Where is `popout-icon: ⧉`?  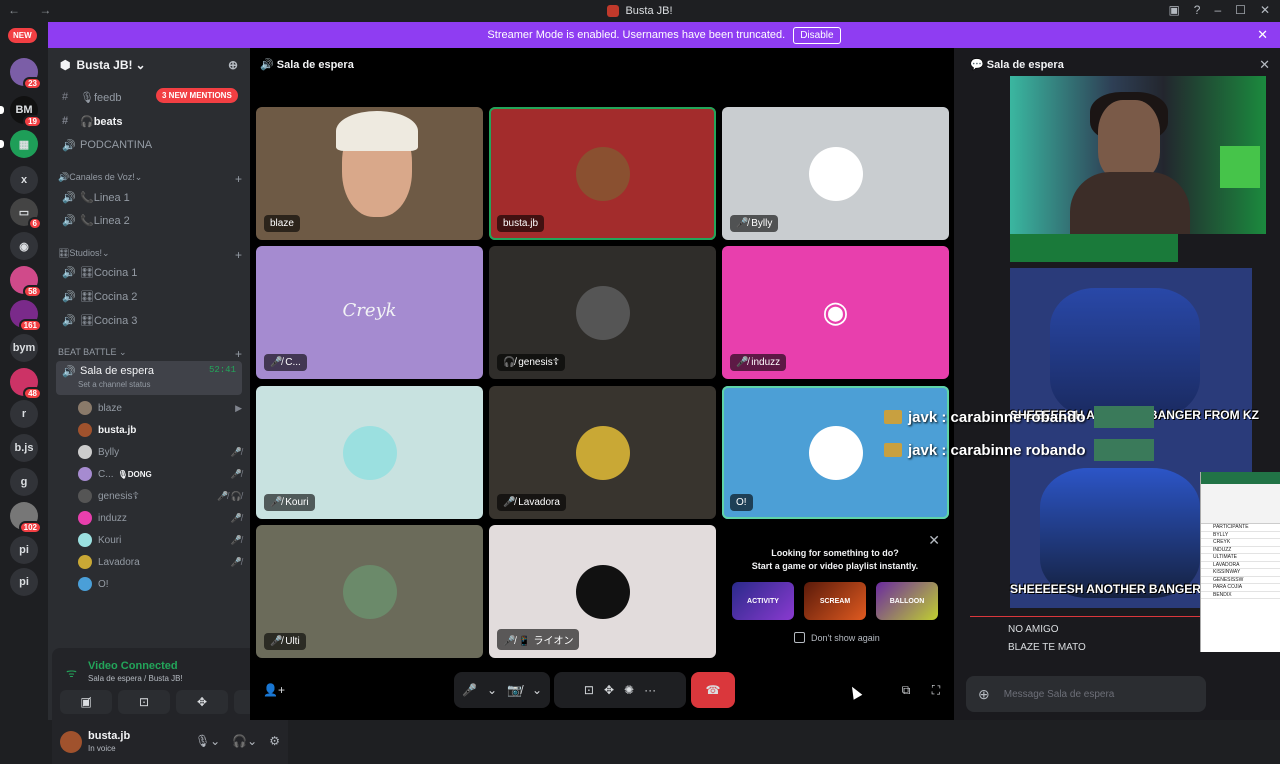
popout-icon: ⧉ is located at coordinates (906, 690).